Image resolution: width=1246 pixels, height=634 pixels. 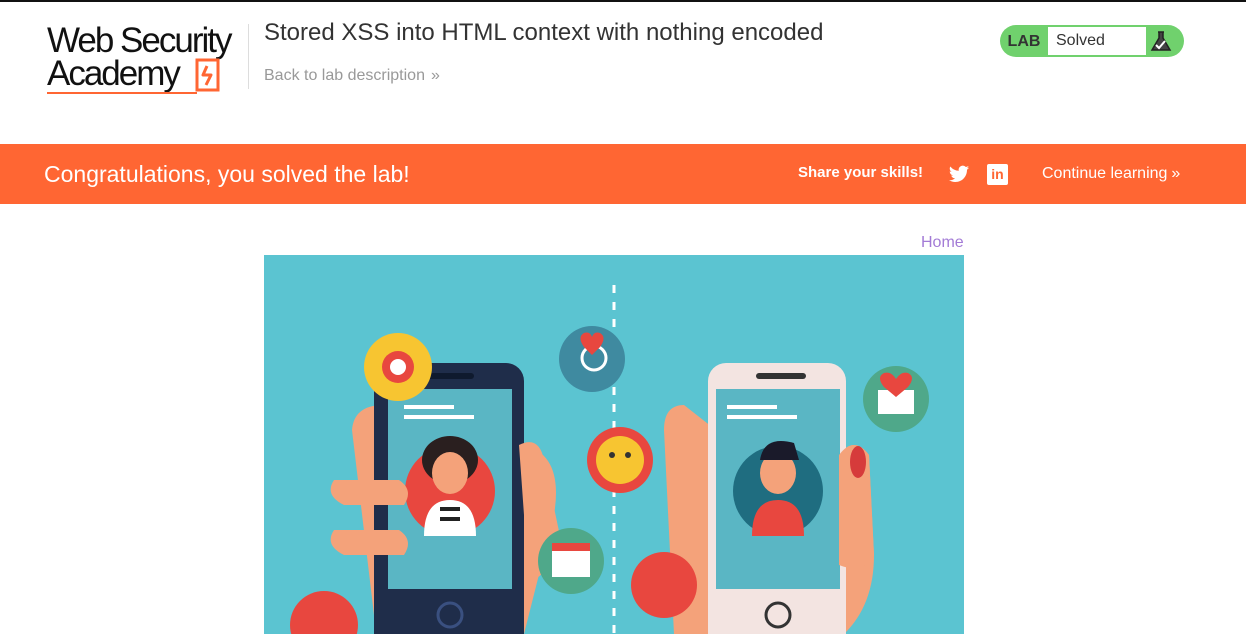 What do you see at coordinates (942, 243) in the screenshot?
I see `home-link: Home` at bounding box center [942, 243].